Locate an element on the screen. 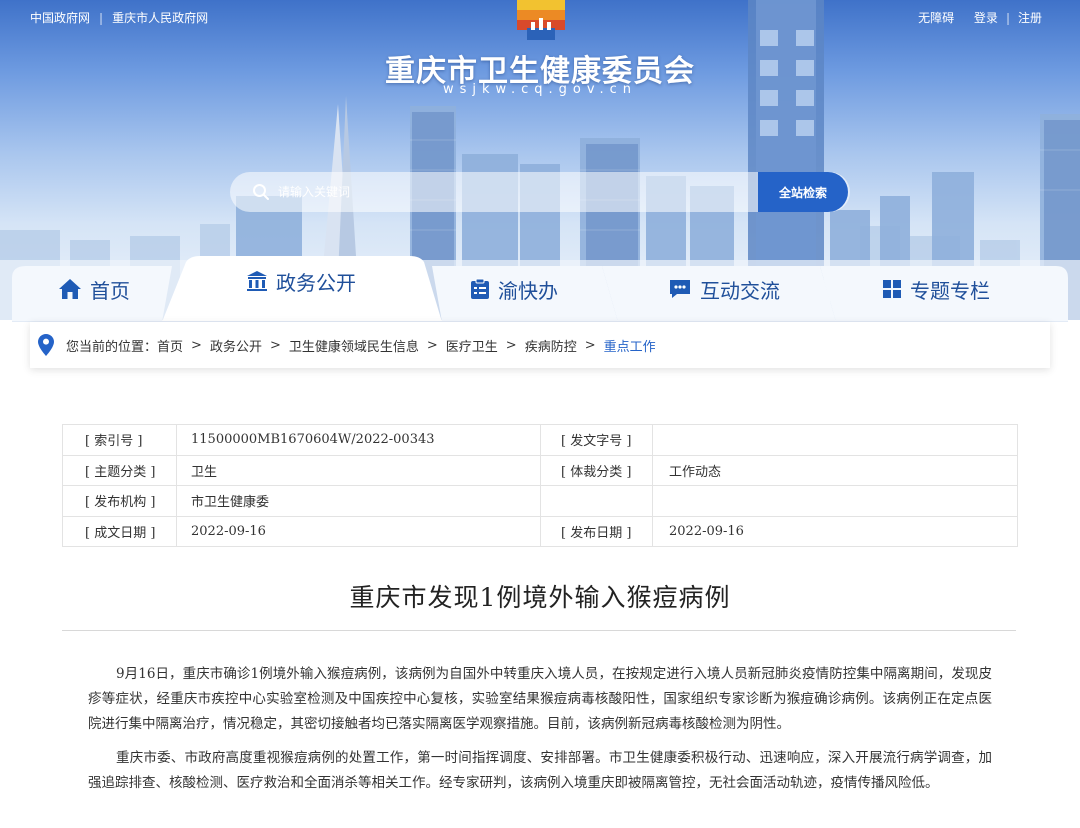 The width and height of the screenshot is (1080, 828). index-label: [ 索引号 ] is located at coordinates (119, 440).